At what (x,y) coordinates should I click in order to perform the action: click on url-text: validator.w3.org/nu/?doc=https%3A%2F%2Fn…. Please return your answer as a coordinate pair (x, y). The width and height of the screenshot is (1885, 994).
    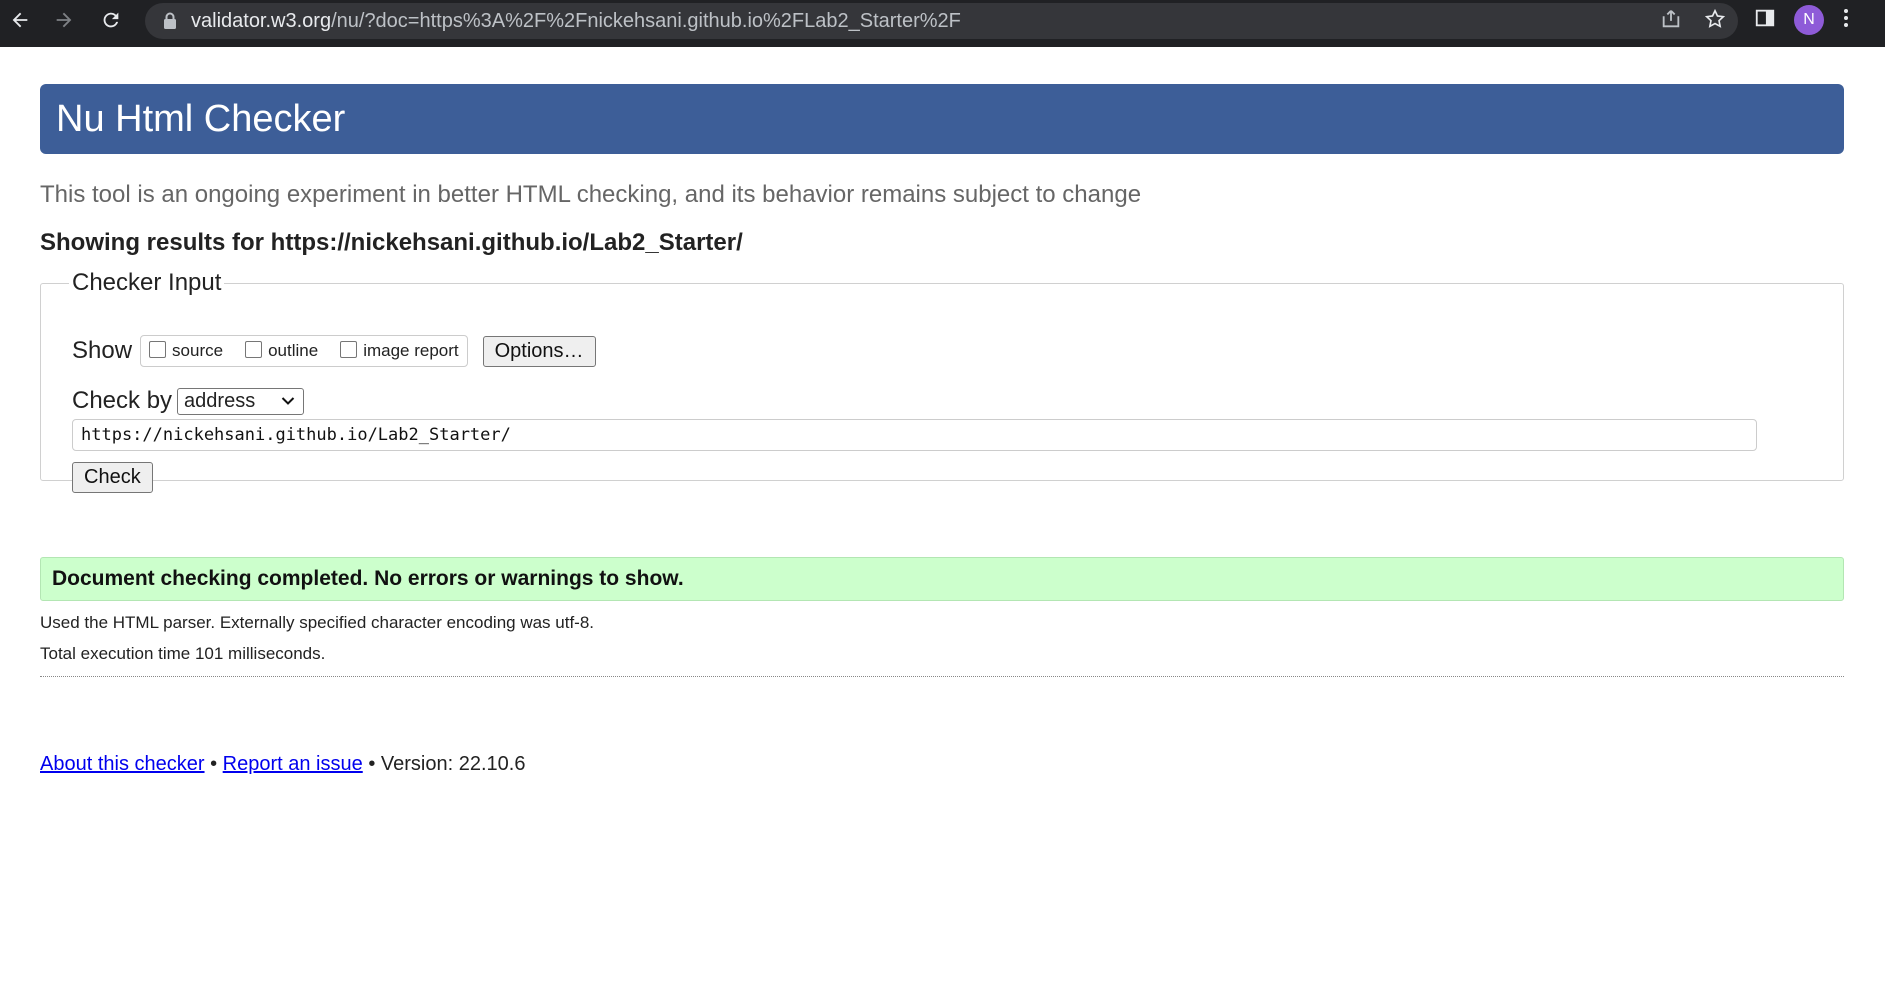
    Looking at the image, I should click on (576, 21).